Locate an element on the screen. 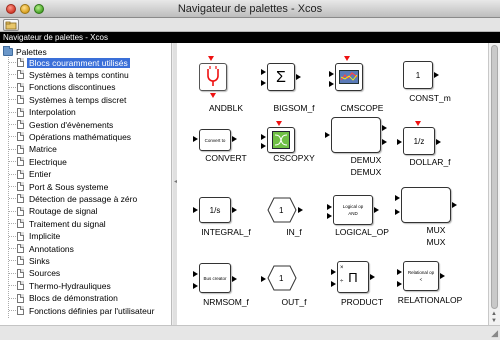 This screenshot has height=340, width=500. block-dollar-f: 1/z DOLLAR_f is located at coordinates (430, 156).